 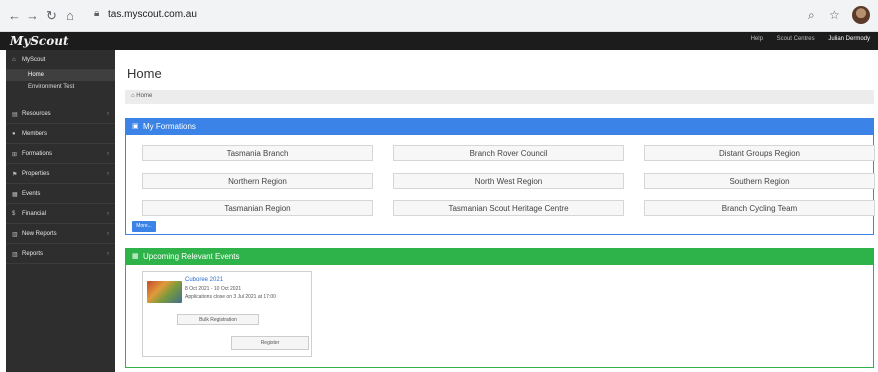 What do you see at coordinates (36, 75) in the screenshot?
I see `sidebar-subitem-label: Home` at bounding box center [36, 75].